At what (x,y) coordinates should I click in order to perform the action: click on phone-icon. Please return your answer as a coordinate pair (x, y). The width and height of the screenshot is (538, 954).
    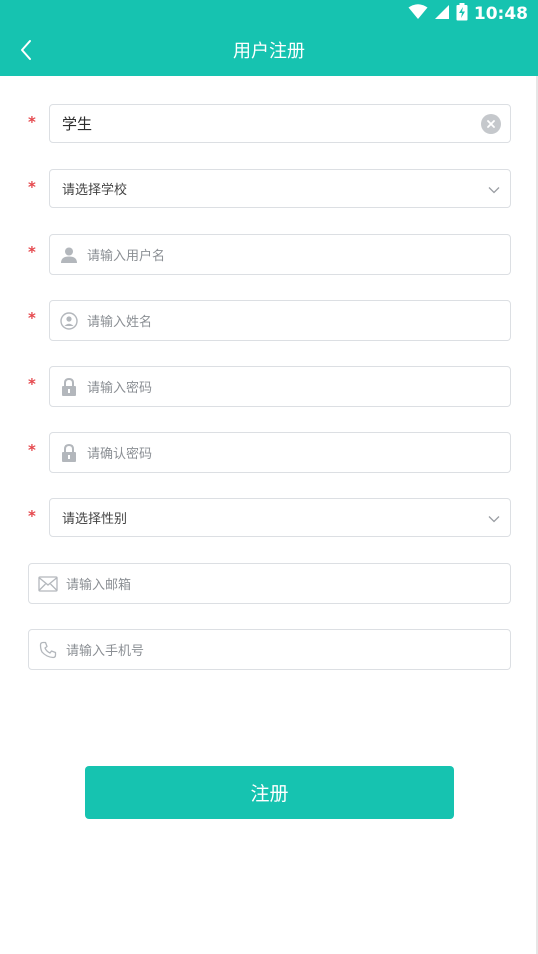
    Looking at the image, I should click on (48, 650).